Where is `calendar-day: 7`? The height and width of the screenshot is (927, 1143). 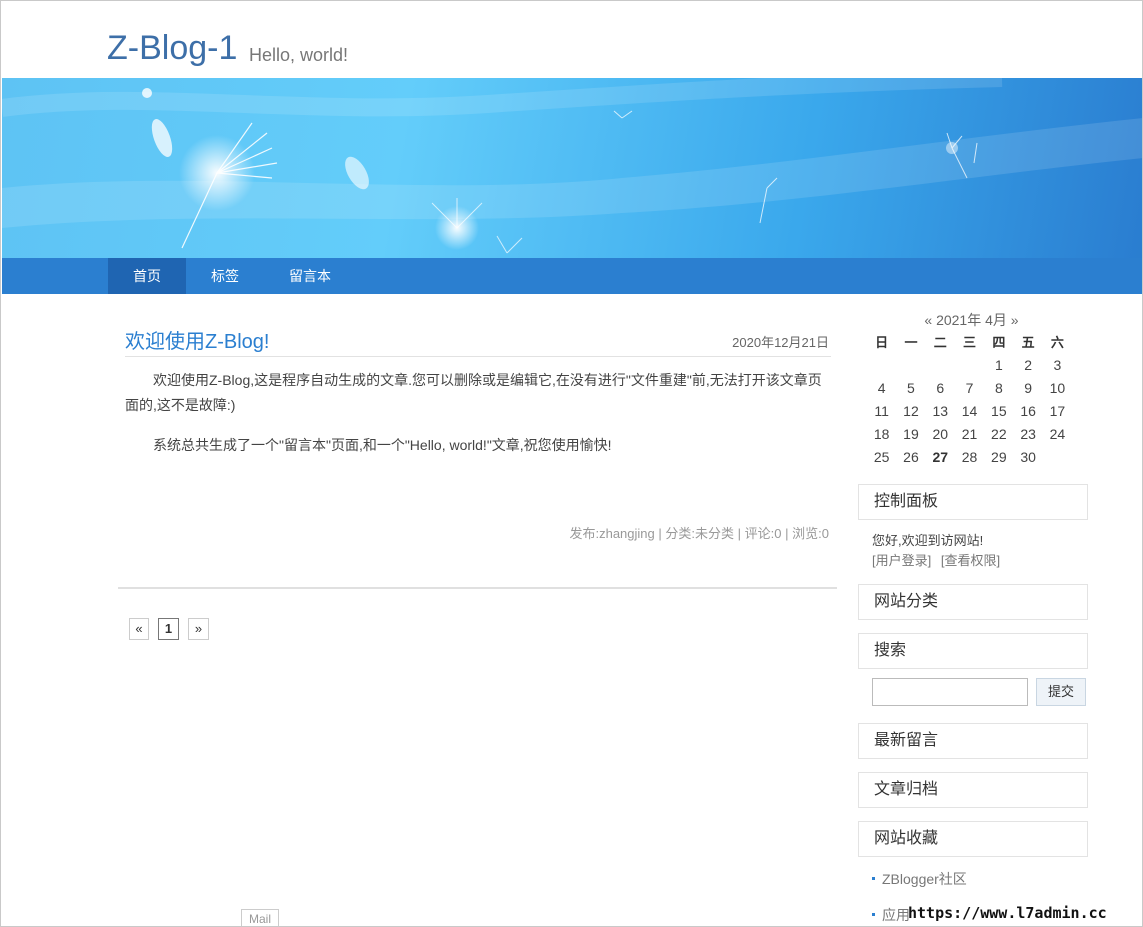
calendar-day: 7 is located at coordinates (969, 387).